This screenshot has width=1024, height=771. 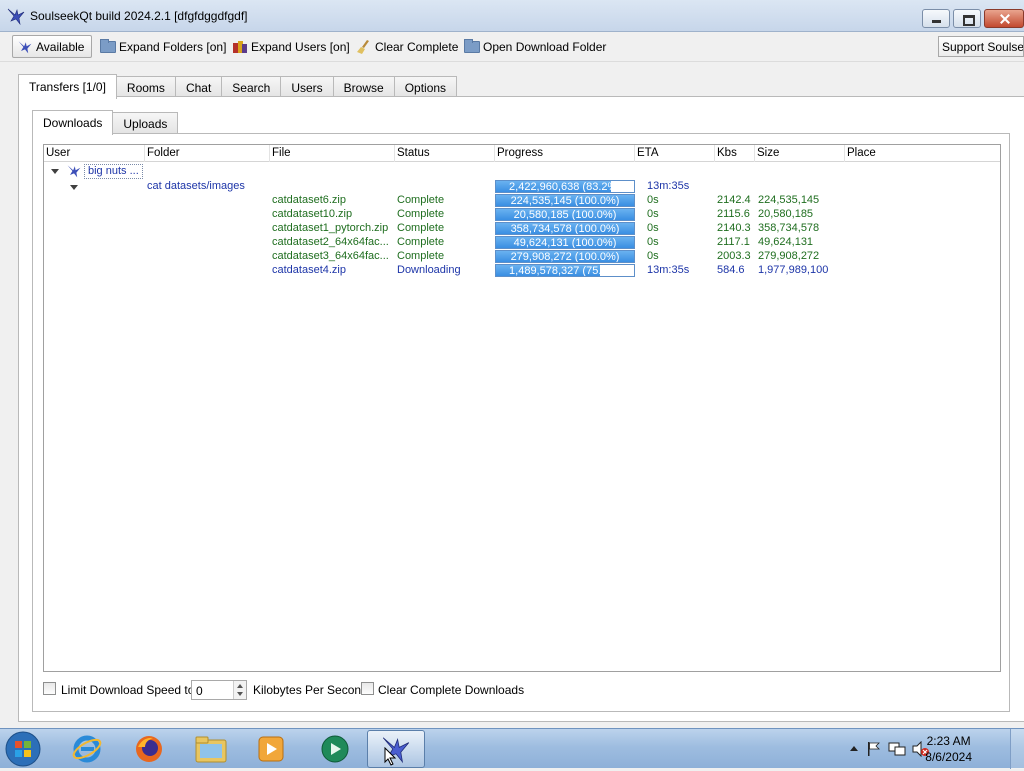 I want to click on column-file: File, so click(x=332, y=153).